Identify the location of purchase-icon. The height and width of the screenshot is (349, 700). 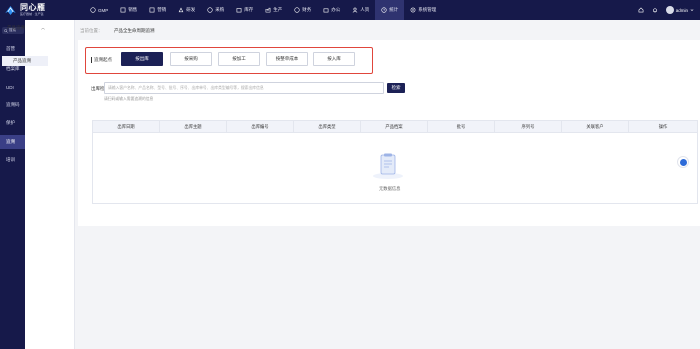
(210, 10).